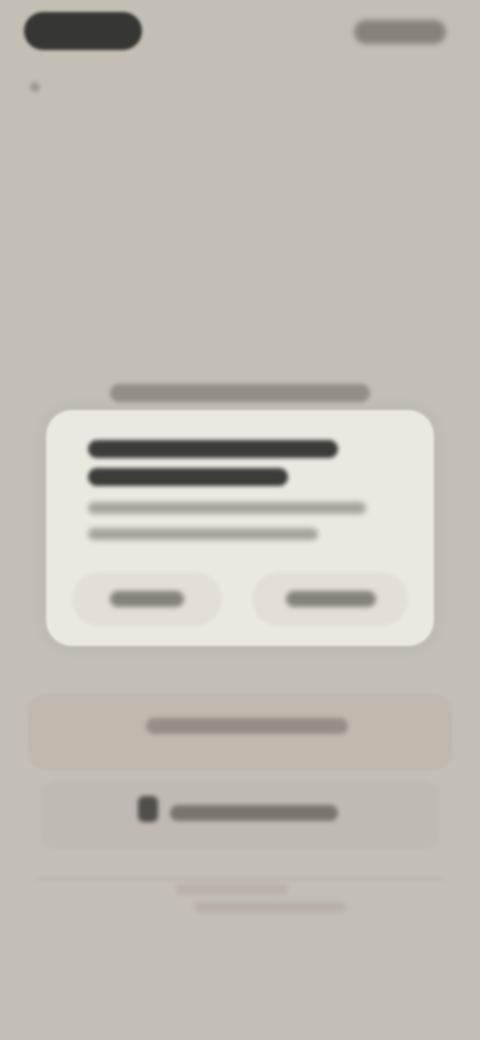 This screenshot has width=480, height=1040. What do you see at coordinates (148, 809) in the screenshot?
I see `apple-icon` at bounding box center [148, 809].